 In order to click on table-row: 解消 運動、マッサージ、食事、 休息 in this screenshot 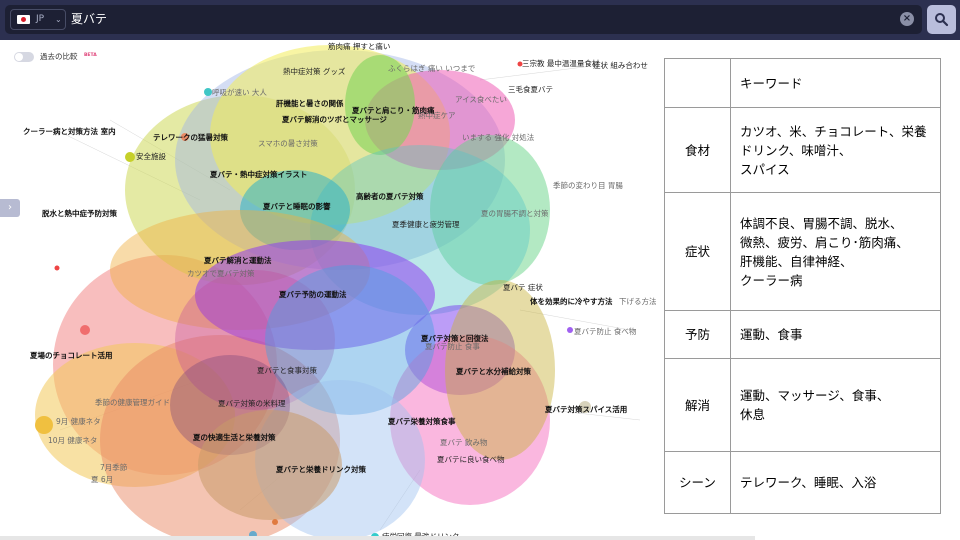, I will do `click(802, 405)`.